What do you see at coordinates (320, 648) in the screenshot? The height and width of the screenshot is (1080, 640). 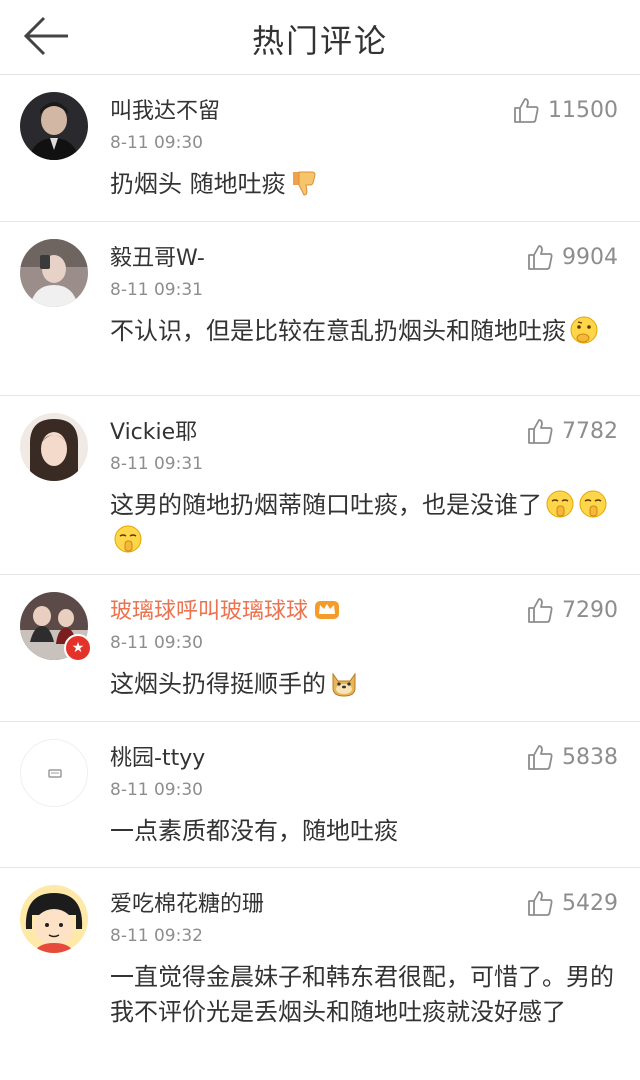 I see `comment-item: ★ 玻璃球呼叫玻璃球球 8-11 09:30 7290 这烟头扔得挺顺手的` at bounding box center [320, 648].